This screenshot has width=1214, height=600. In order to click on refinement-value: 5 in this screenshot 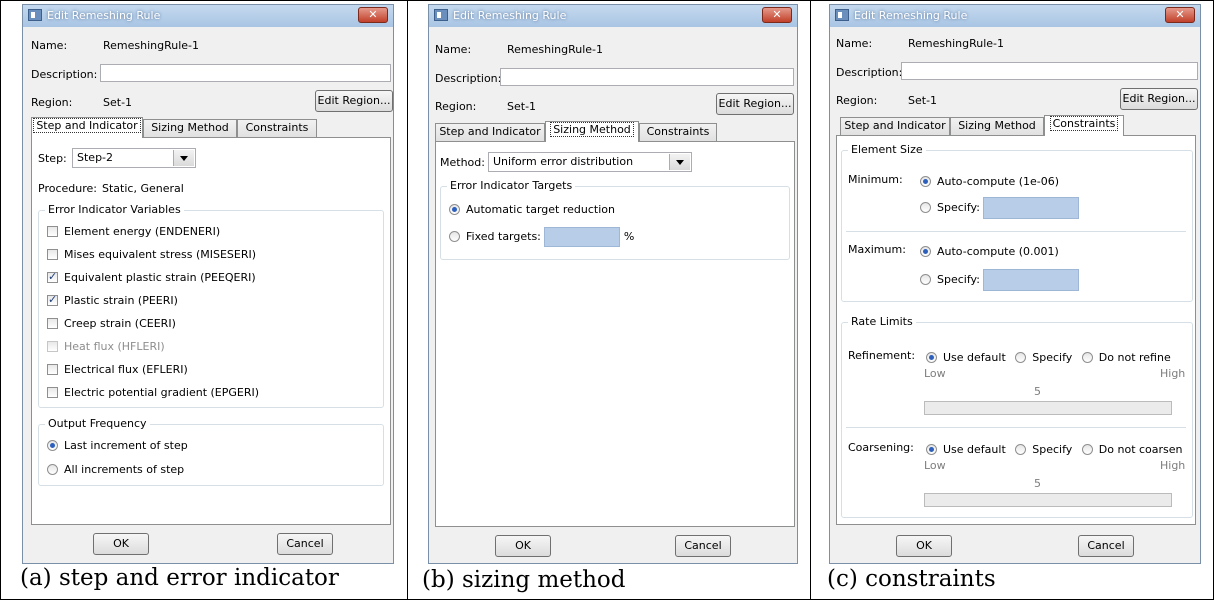, I will do `click(1037, 391)`.